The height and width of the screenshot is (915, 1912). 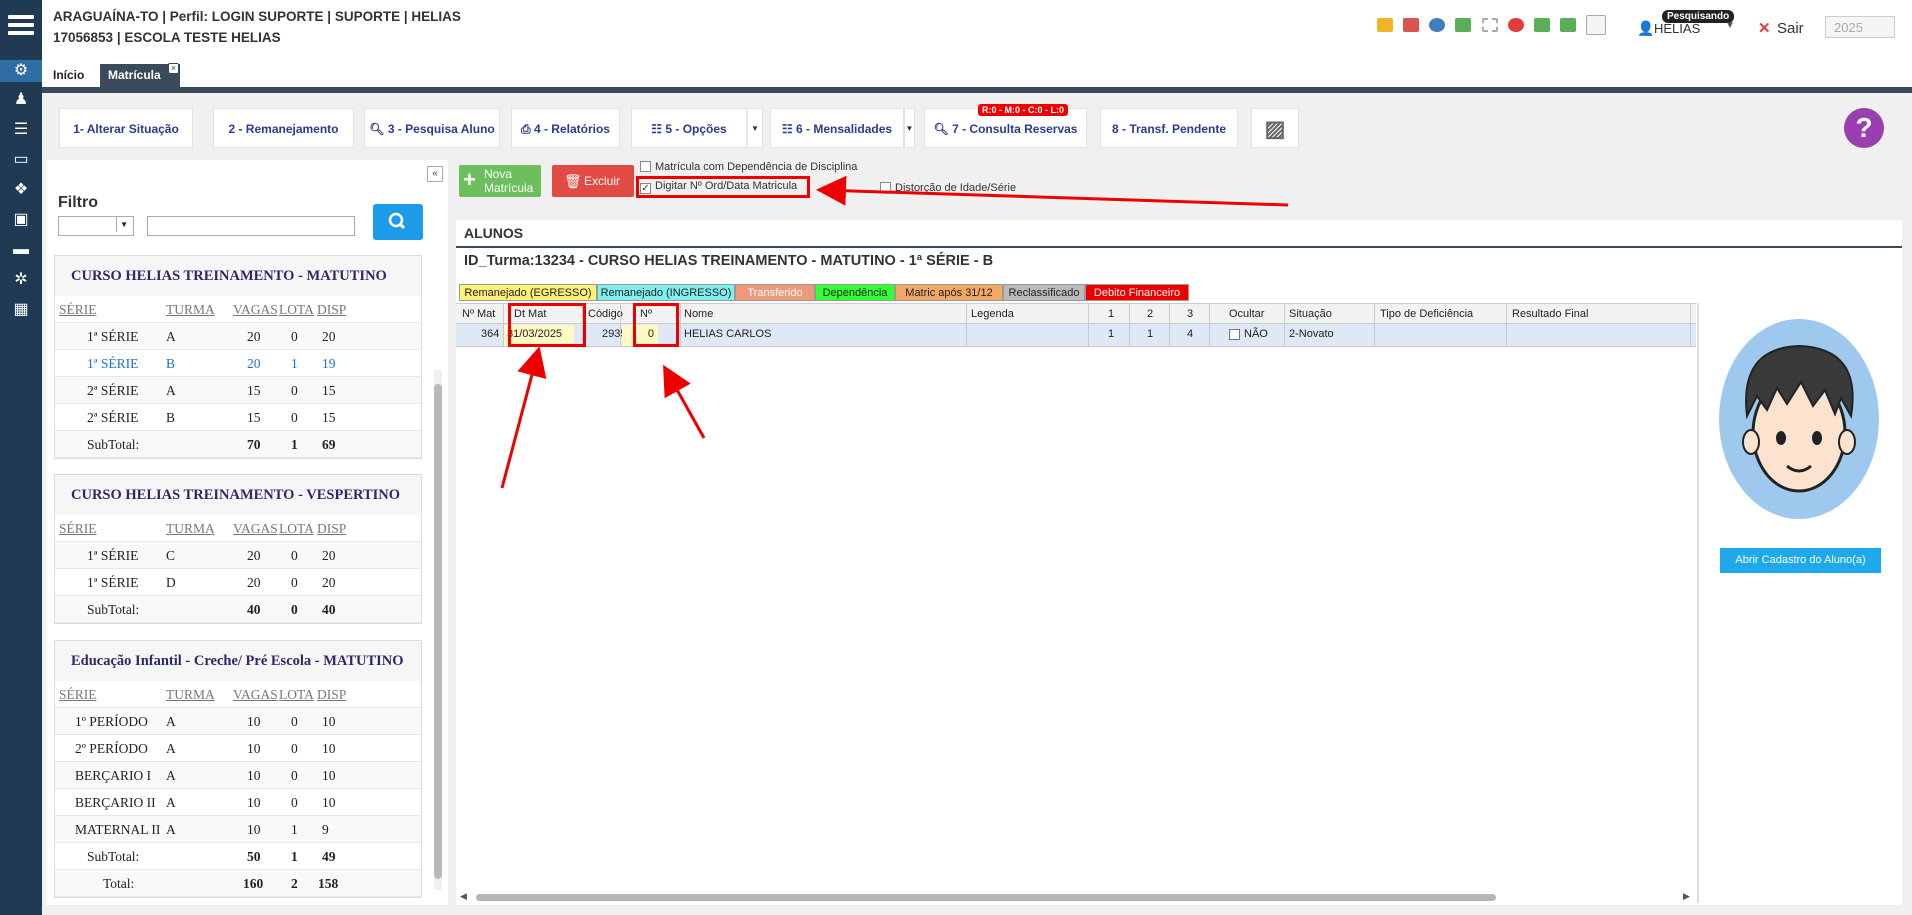 What do you see at coordinates (21, 130) in the screenshot?
I see `list-icon: ☰` at bounding box center [21, 130].